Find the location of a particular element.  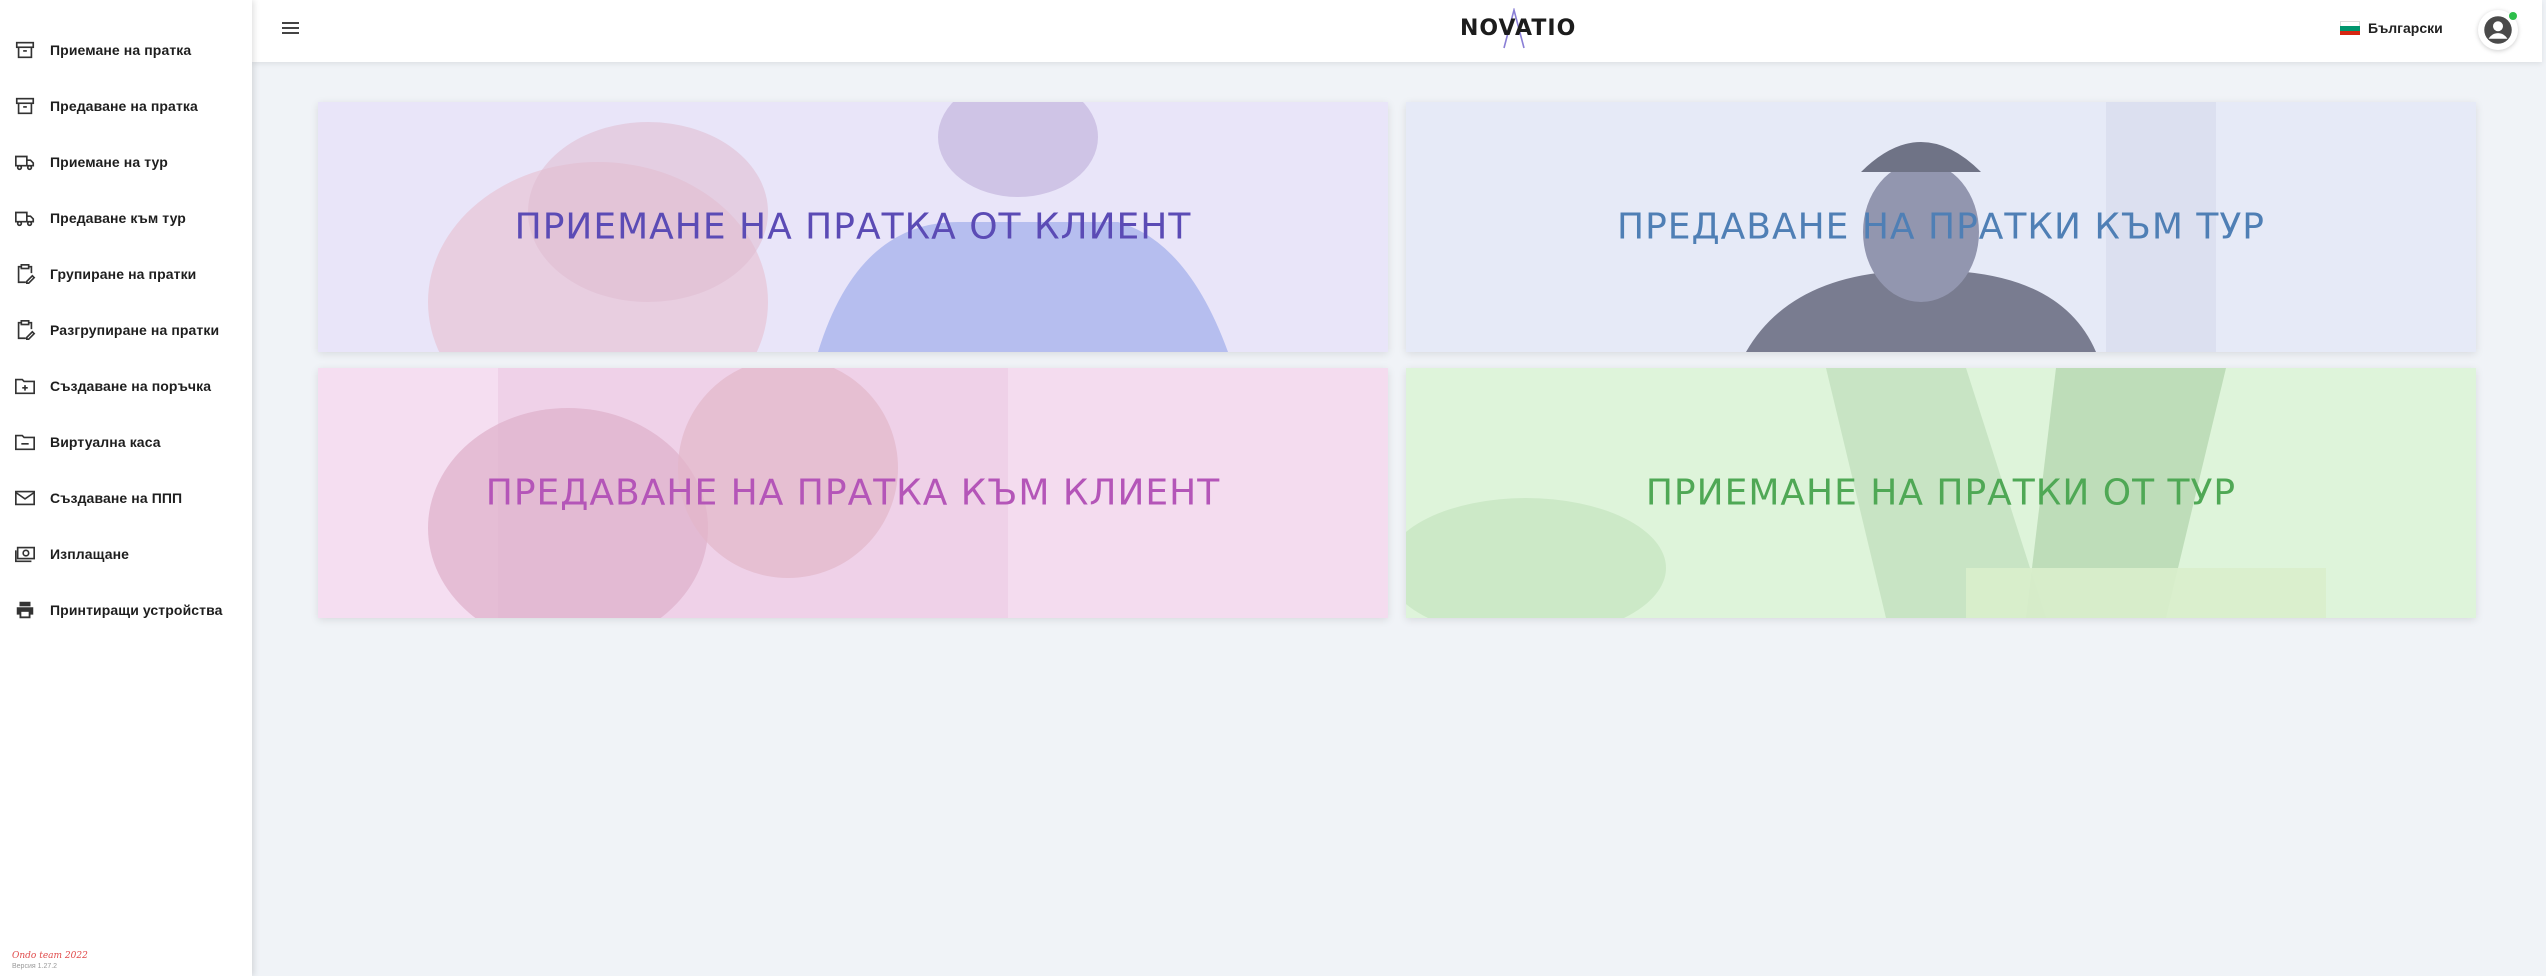

user-circle-icon is located at coordinates (2498, 30).